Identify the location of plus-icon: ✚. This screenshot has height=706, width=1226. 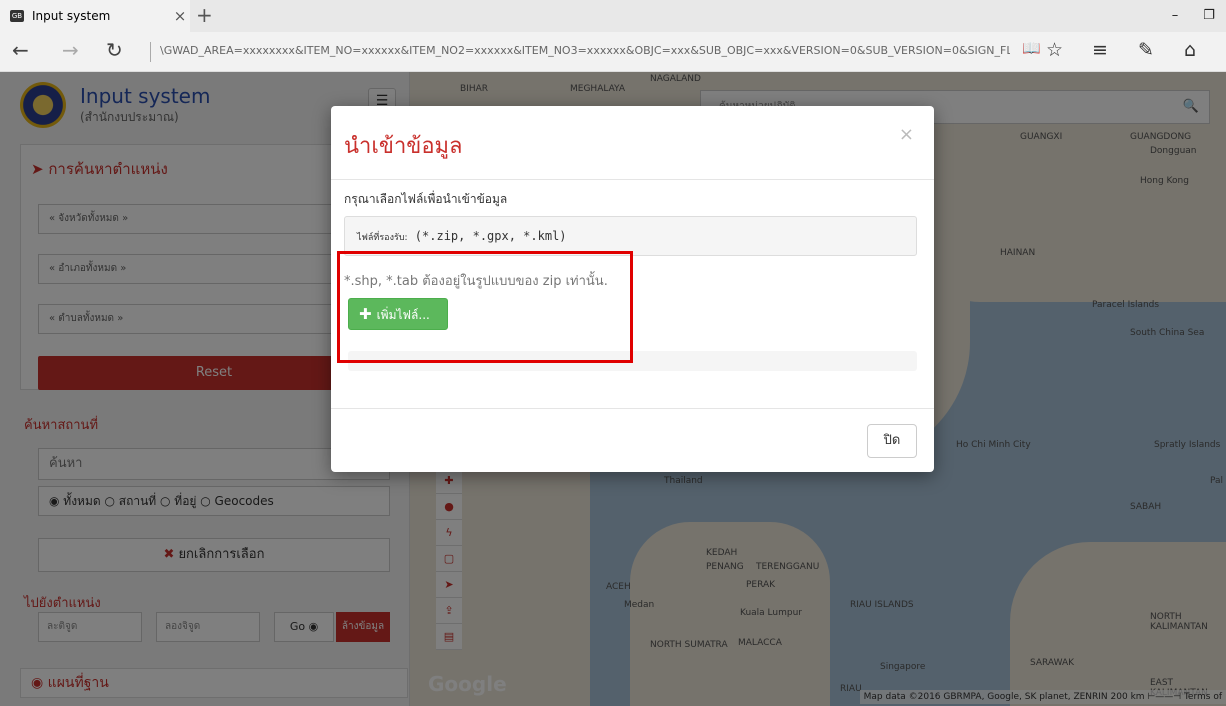
(365, 314).